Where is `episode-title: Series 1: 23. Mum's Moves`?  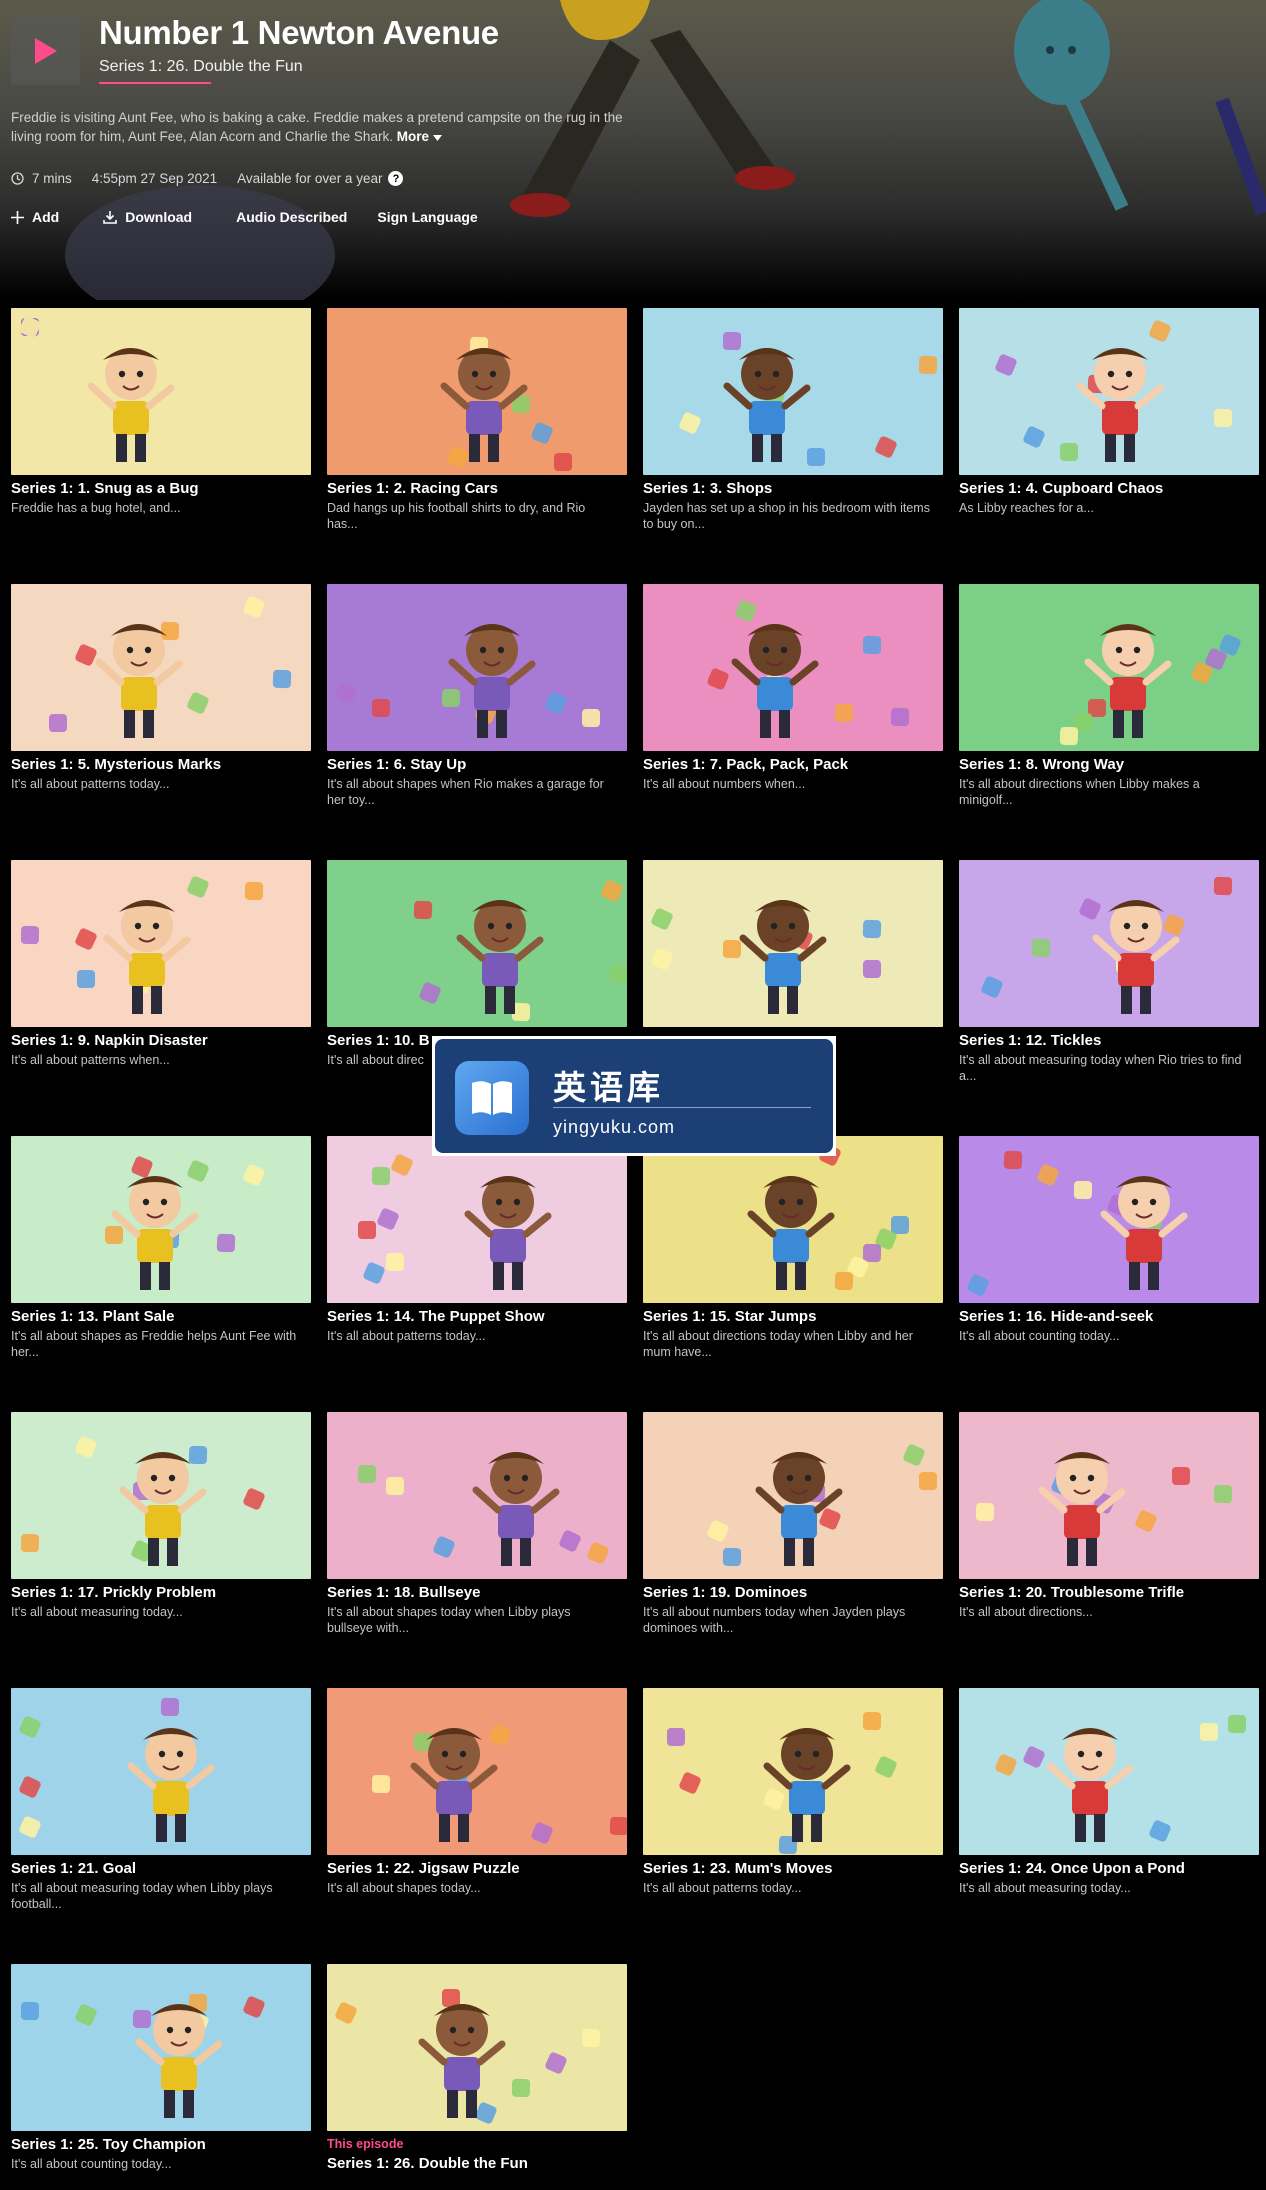
episode-title: Series 1: 23. Mum's Moves is located at coordinates (793, 1868).